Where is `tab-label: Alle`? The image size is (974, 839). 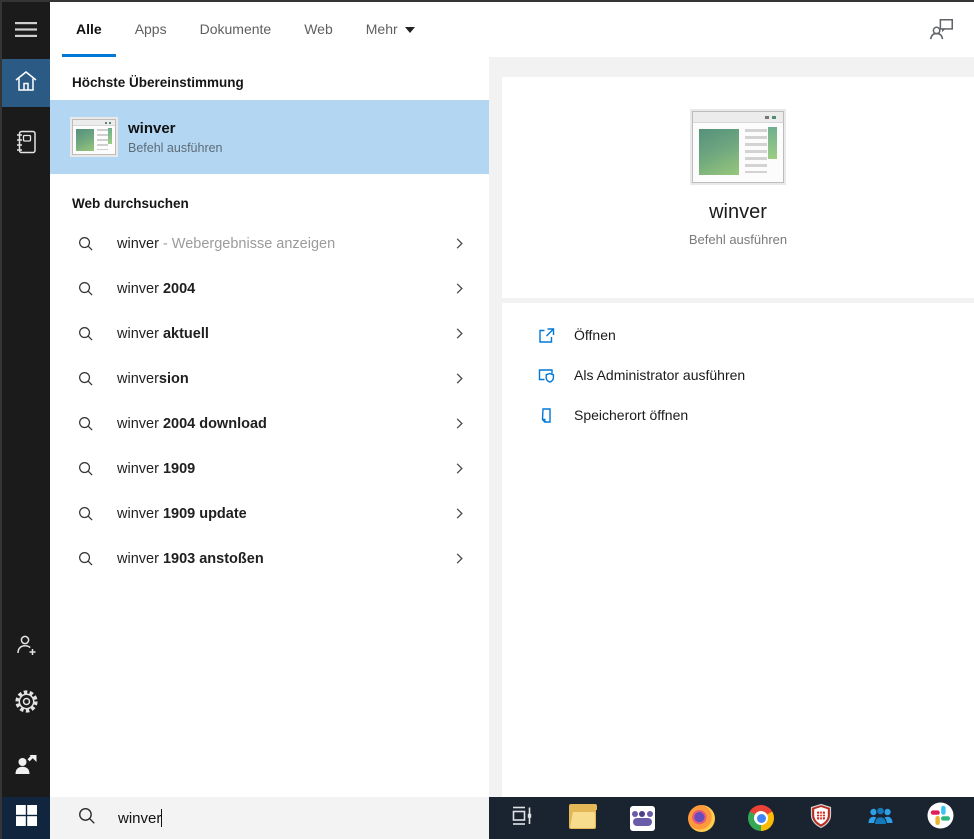
tab-label: Alle is located at coordinates (89, 29).